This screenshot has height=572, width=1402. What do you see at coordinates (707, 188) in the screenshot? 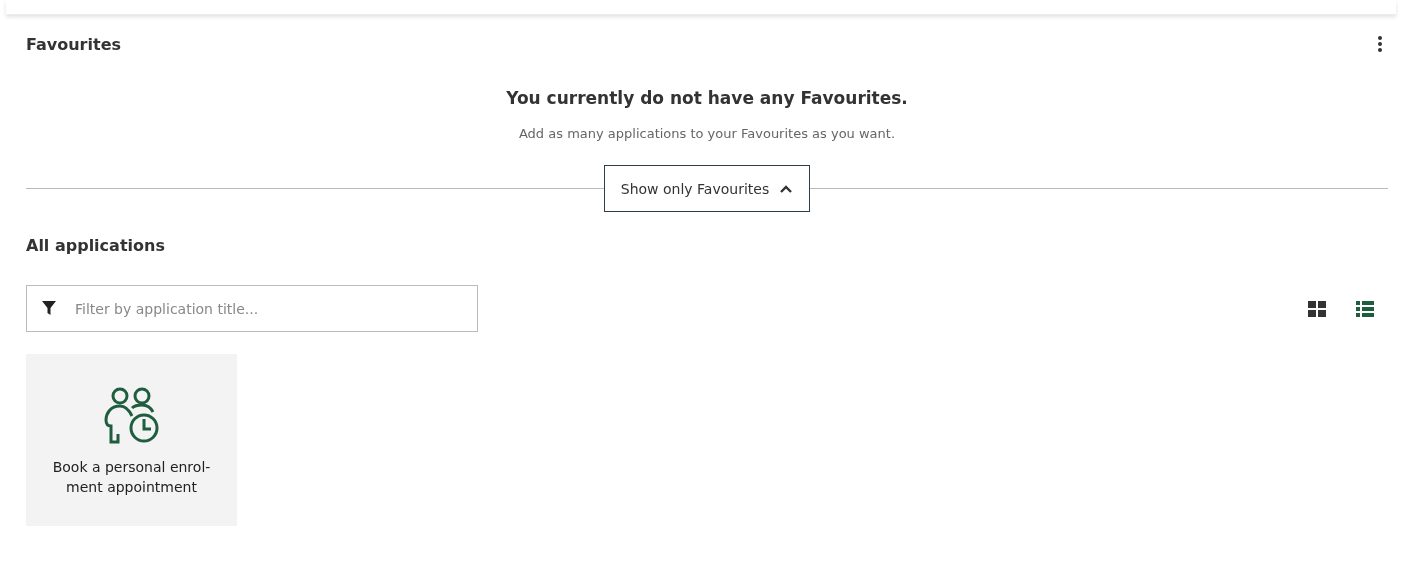
I see `show-favourites-button: Show only Favourites` at bounding box center [707, 188].